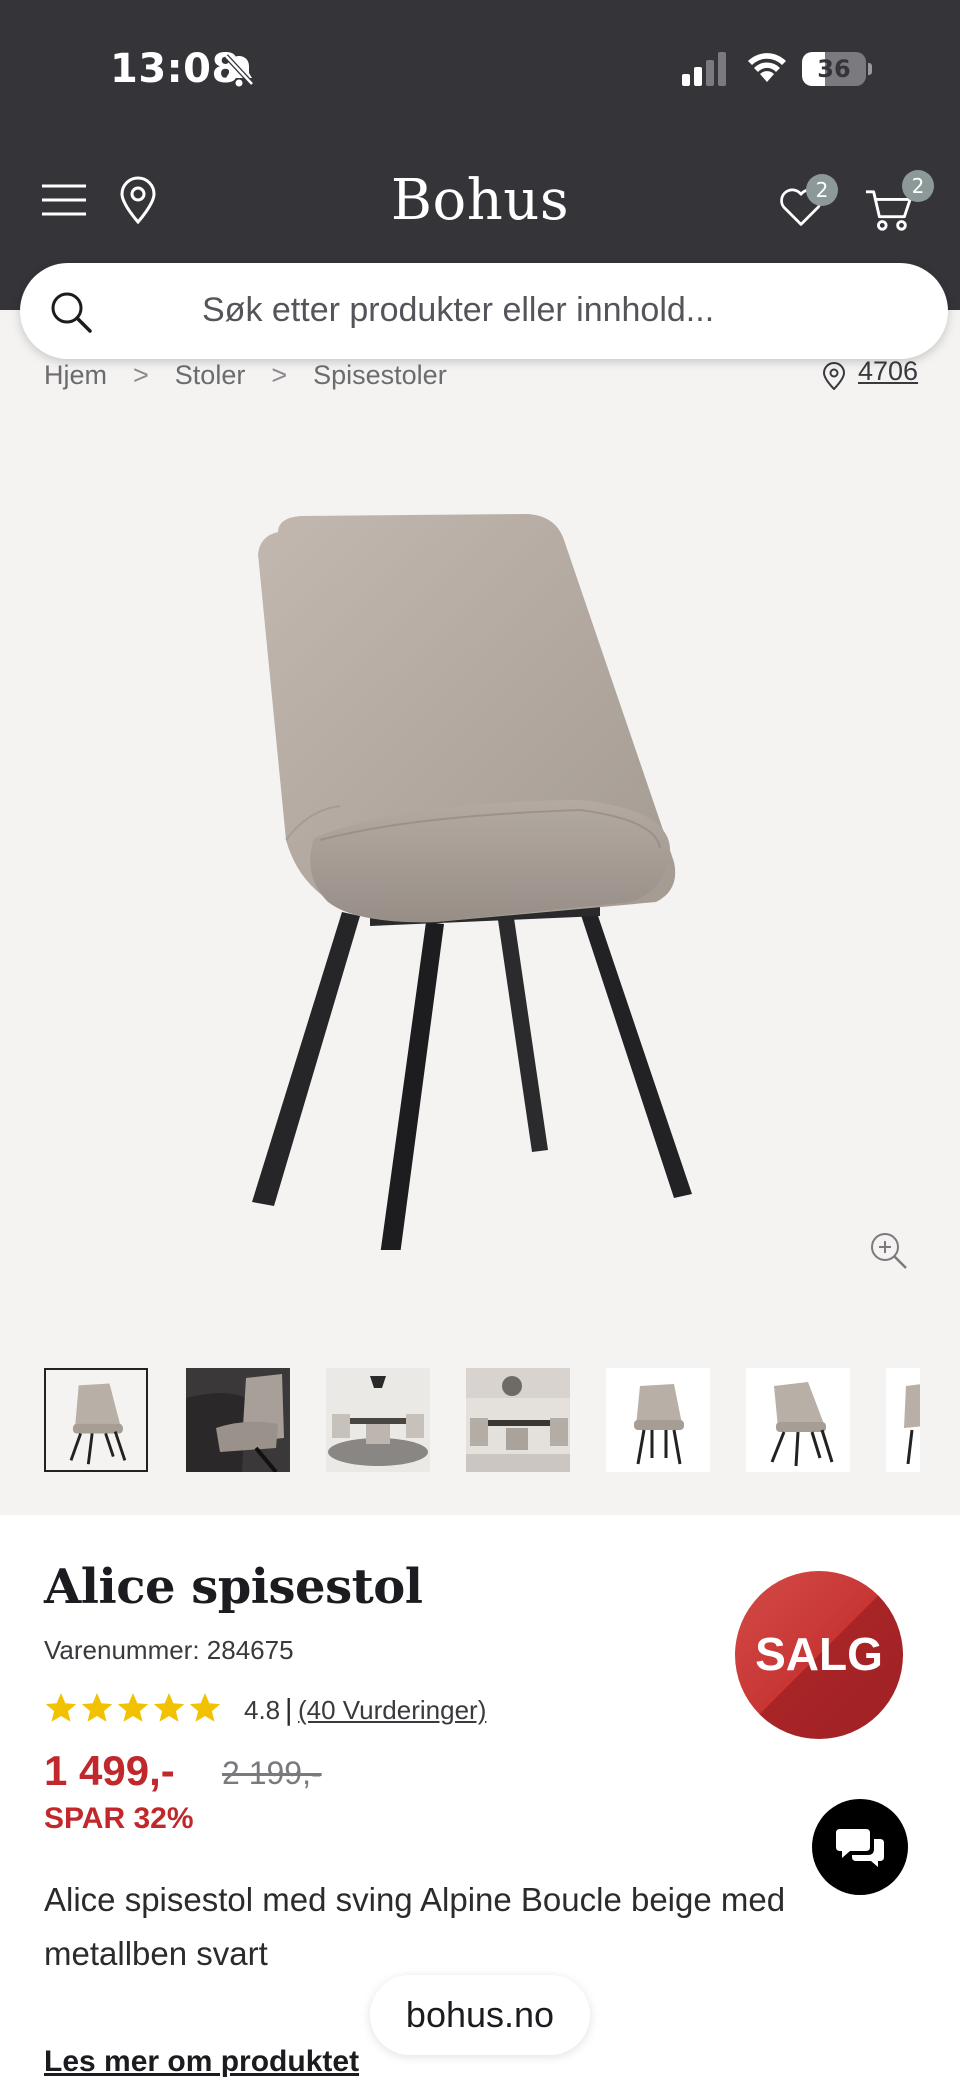  I want to click on original-price: 2 199,-, so click(272, 1773).